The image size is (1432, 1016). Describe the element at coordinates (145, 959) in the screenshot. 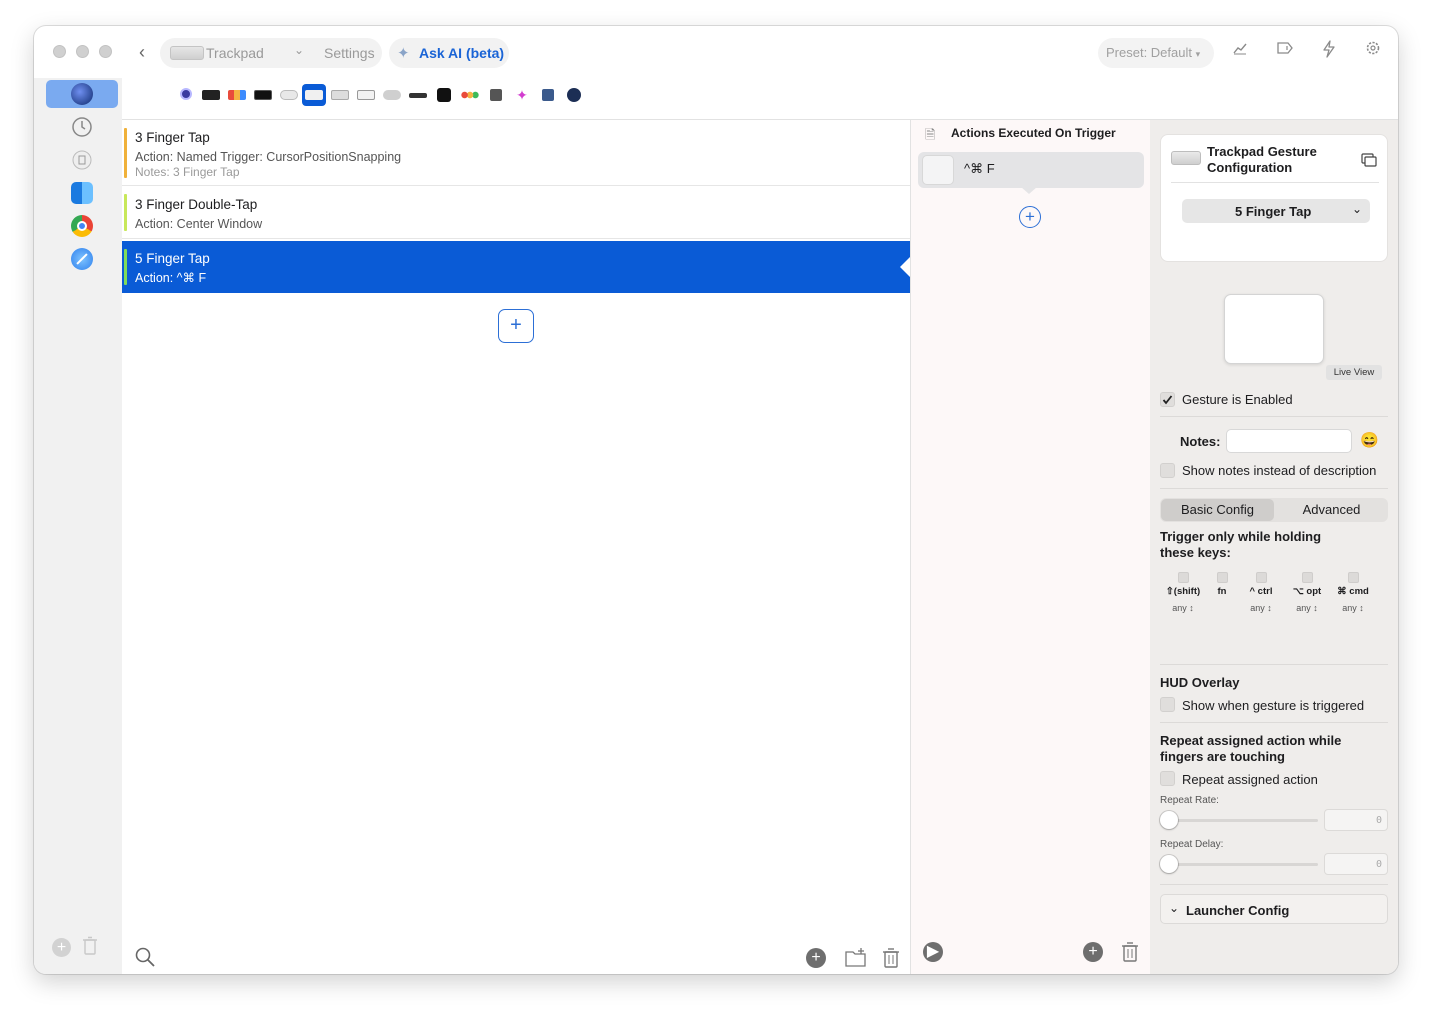

I see `search-icon` at that location.